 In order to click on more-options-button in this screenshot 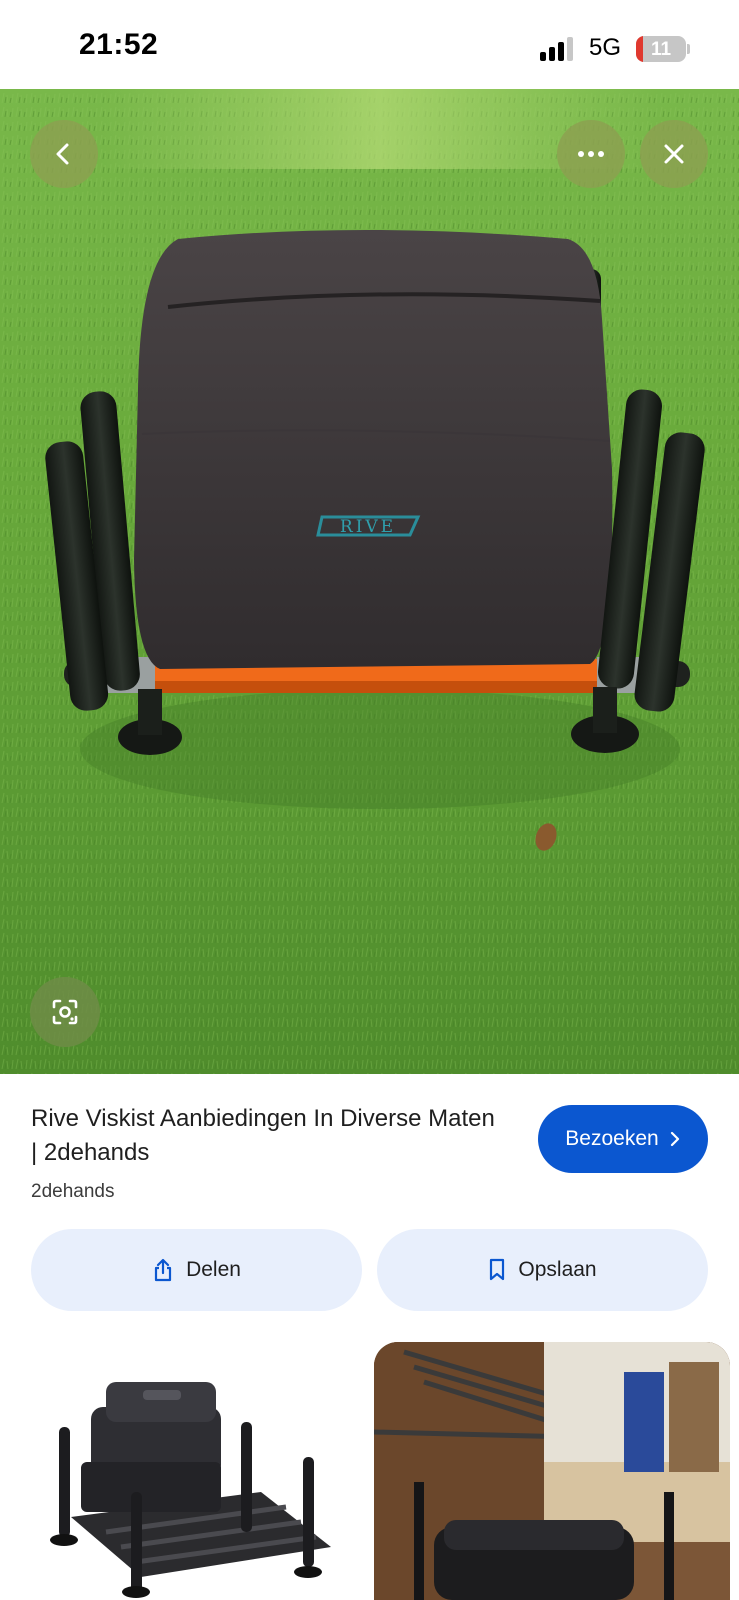, I will do `click(591, 154)`.